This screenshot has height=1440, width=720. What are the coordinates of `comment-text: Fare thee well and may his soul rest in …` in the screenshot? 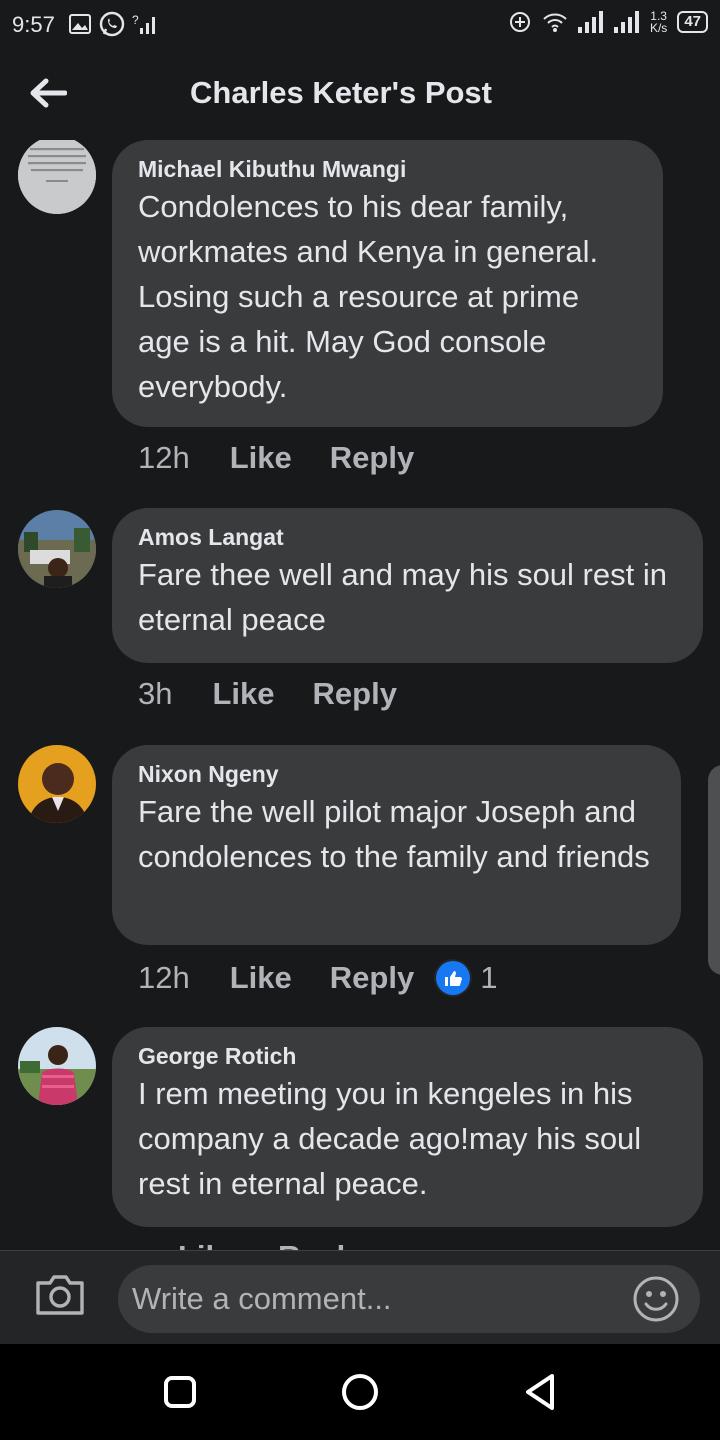 It's located at (402, 597).